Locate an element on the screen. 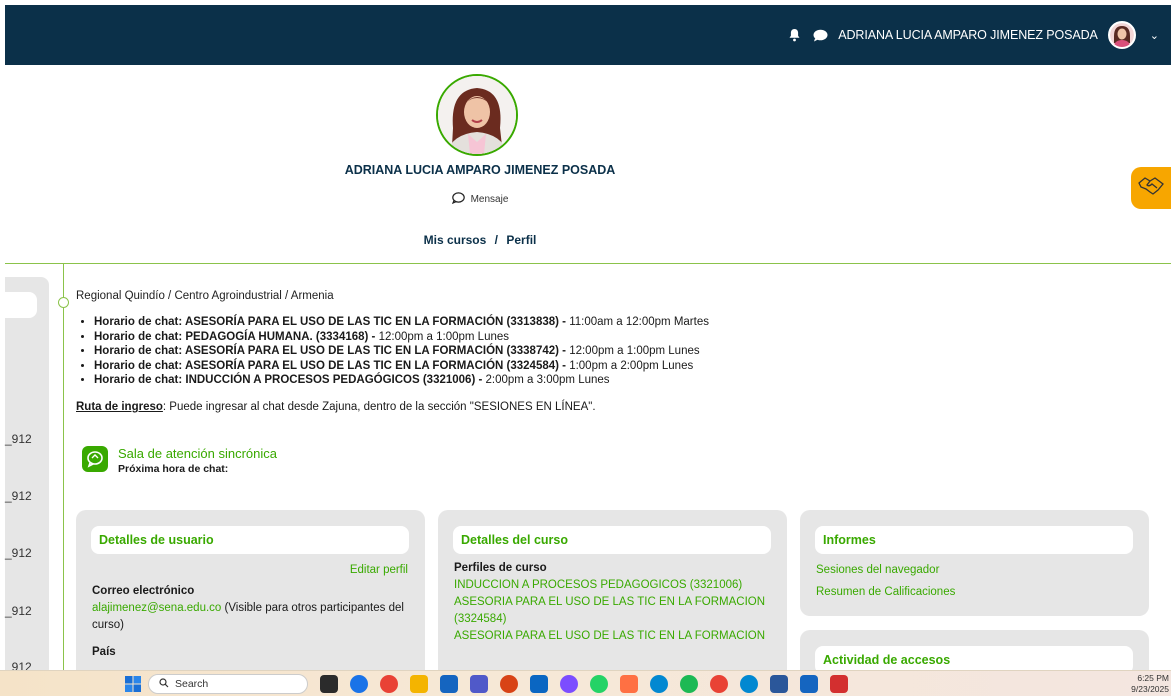  word-icon is located at coordinates (779, 684).